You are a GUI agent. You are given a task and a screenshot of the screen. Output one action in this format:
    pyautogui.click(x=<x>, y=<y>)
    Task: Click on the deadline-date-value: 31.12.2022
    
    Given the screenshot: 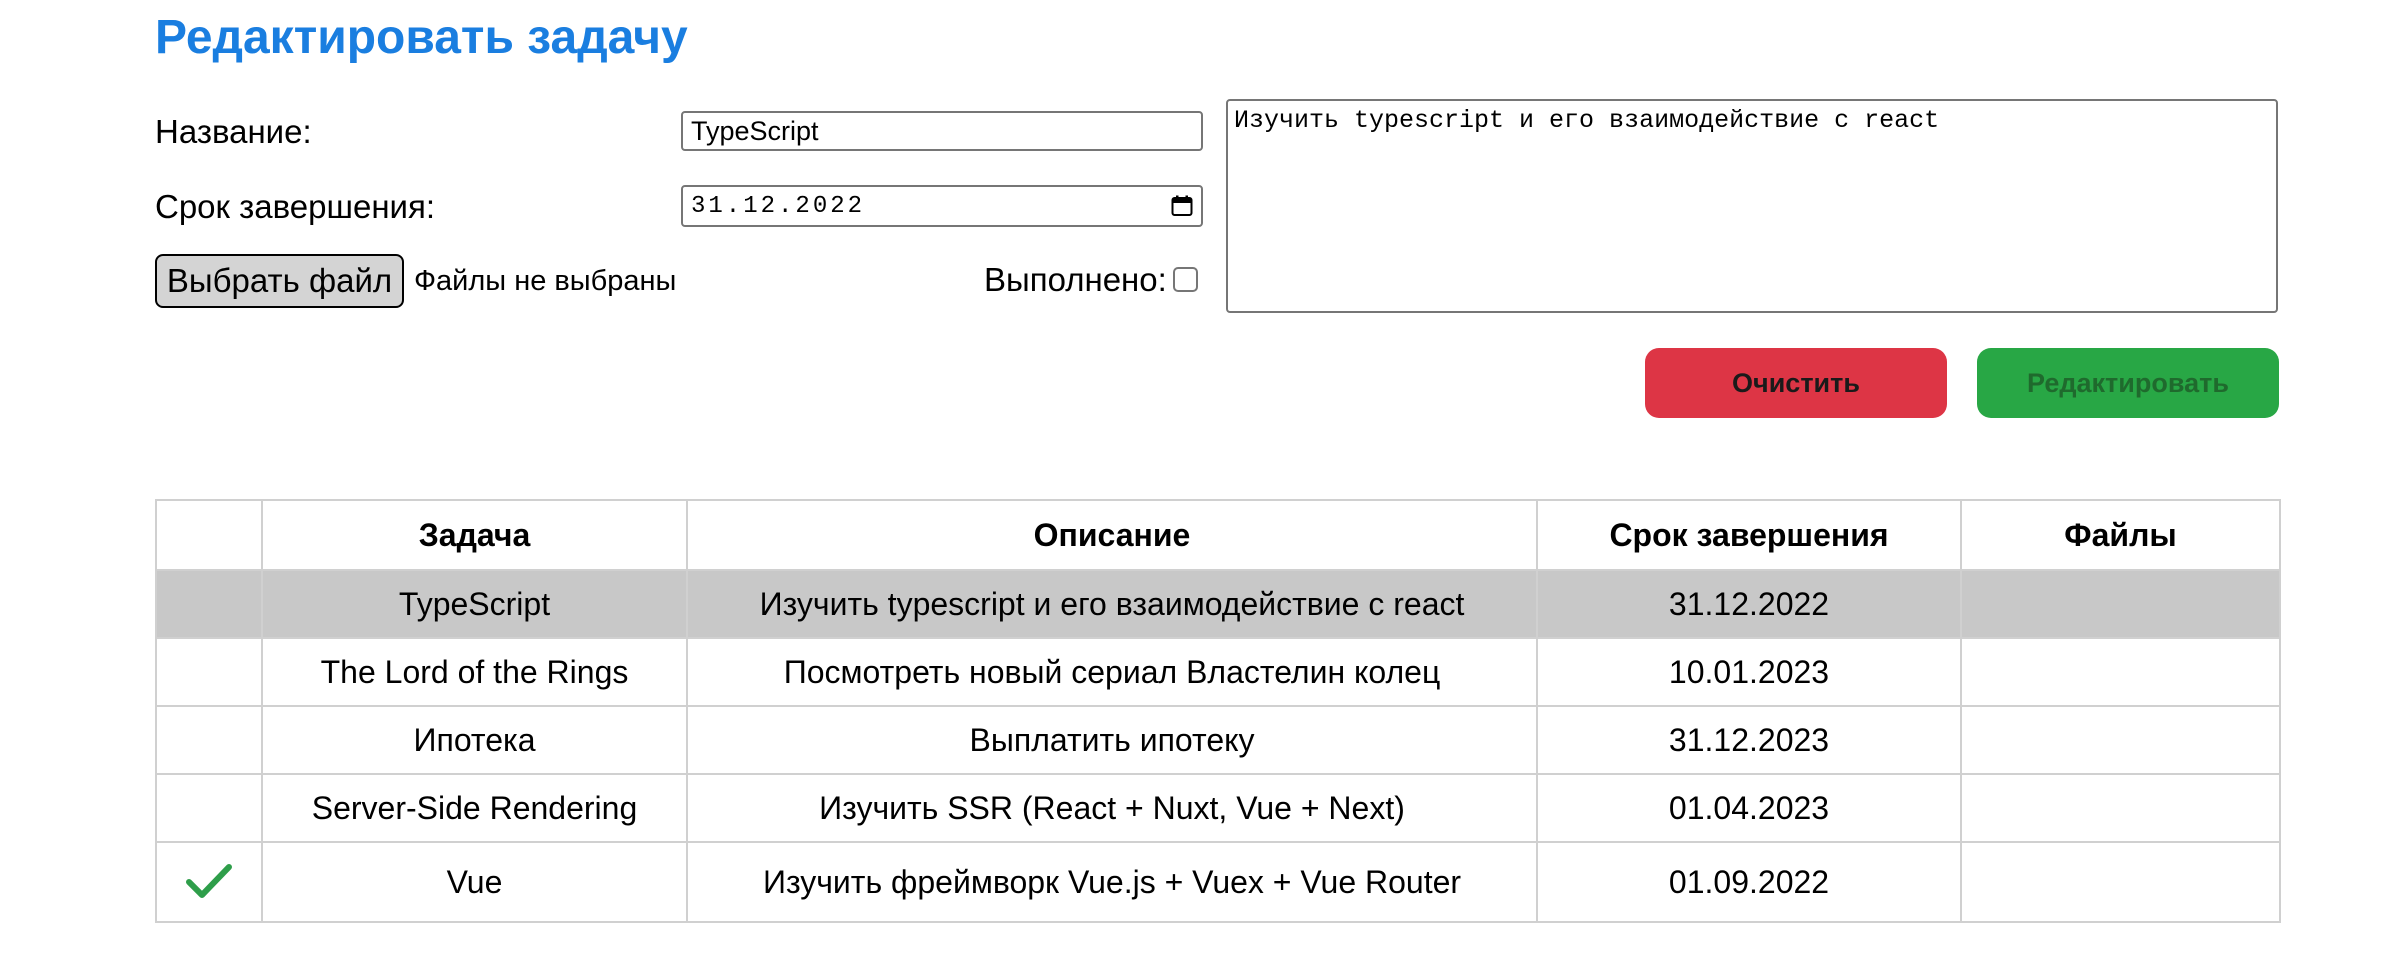 What is the action you would take?
    pyautogui.click(x=778, y=206)
    